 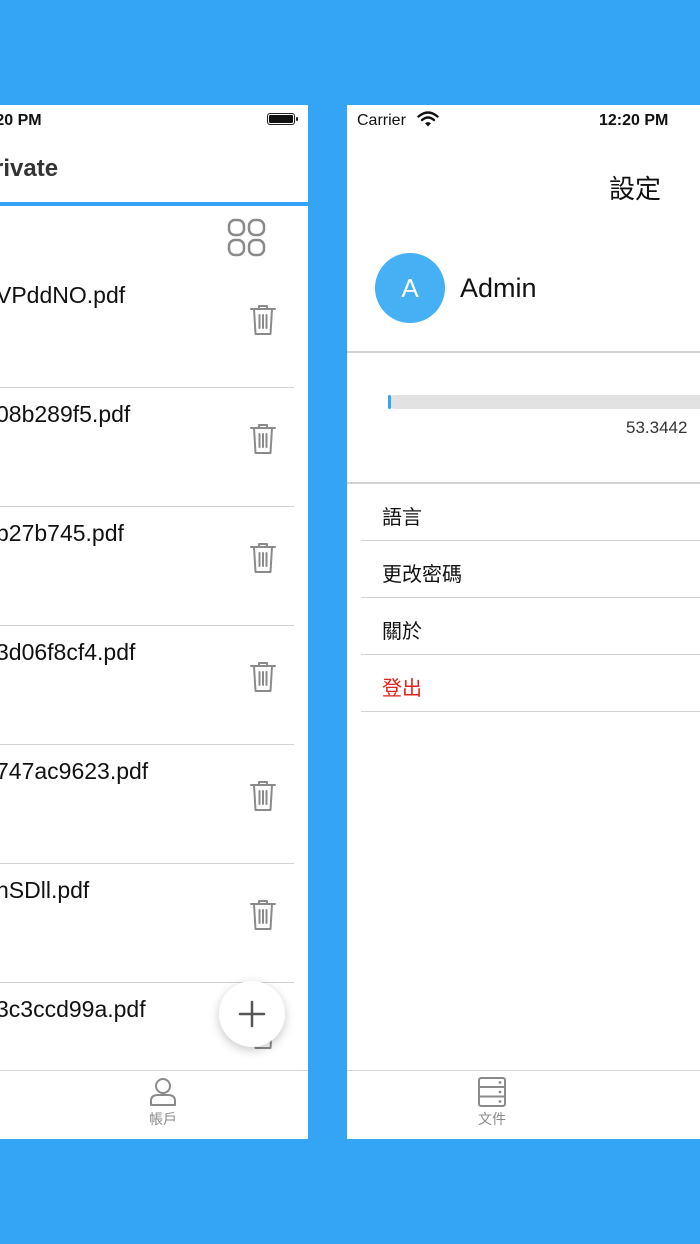 What do you see at coordinates (523, 1104) in the screenshot?
I see `tab-bar: 文件` at bounding box center [523, 1104].